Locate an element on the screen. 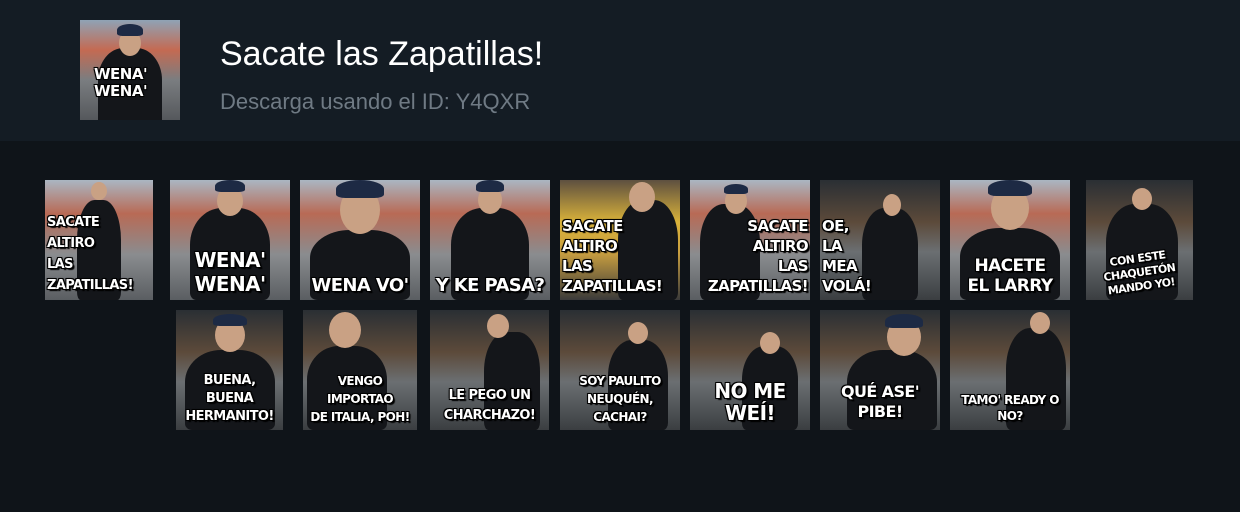  pack-title: Sacate las Zapatillas! is located at coordinates (382, 54).